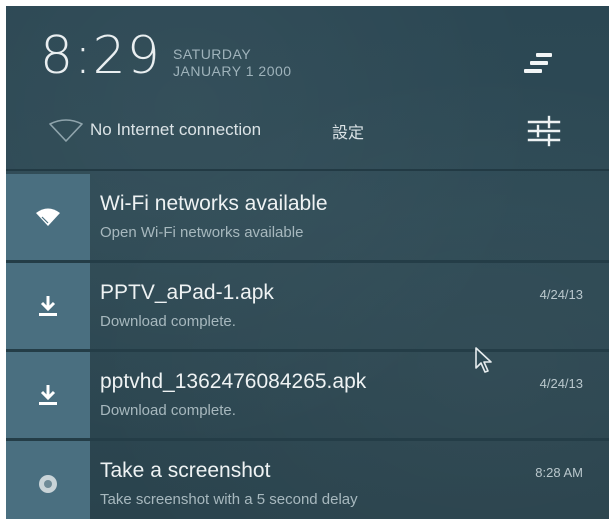 This screenshot has height=525, width=615. I want to click on notification-time: 8:28 AM, so click(559, 472).